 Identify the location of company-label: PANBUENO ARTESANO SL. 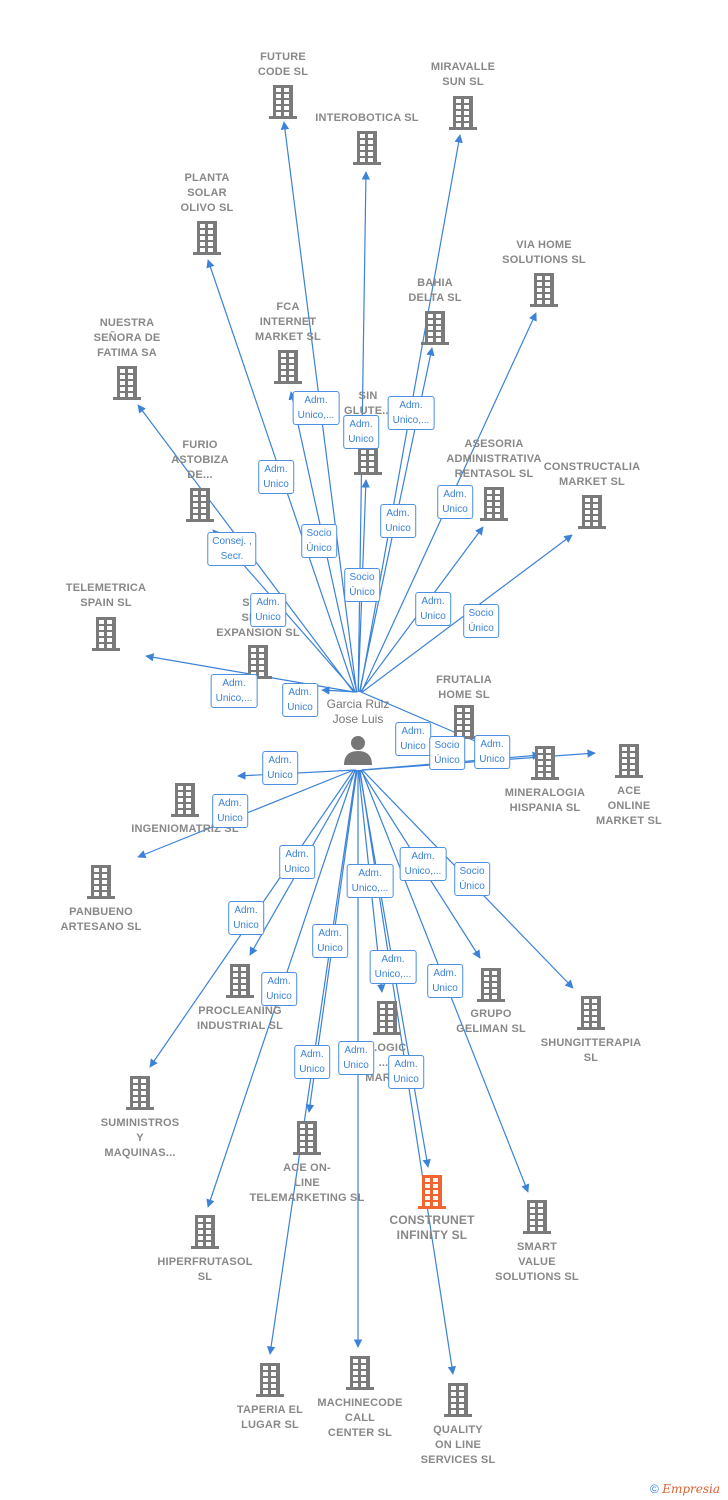
(101, 920).